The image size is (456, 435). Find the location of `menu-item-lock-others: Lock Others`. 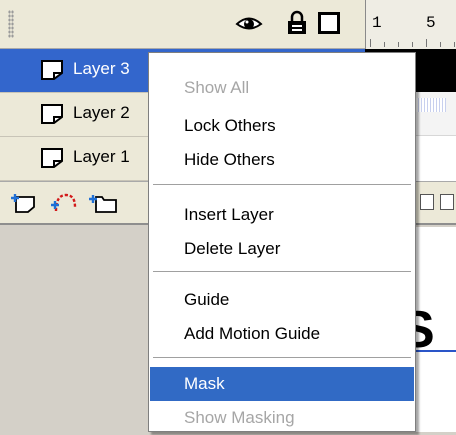

menu-item-lock-others: Lock Others is located at coordinates (282, 126).